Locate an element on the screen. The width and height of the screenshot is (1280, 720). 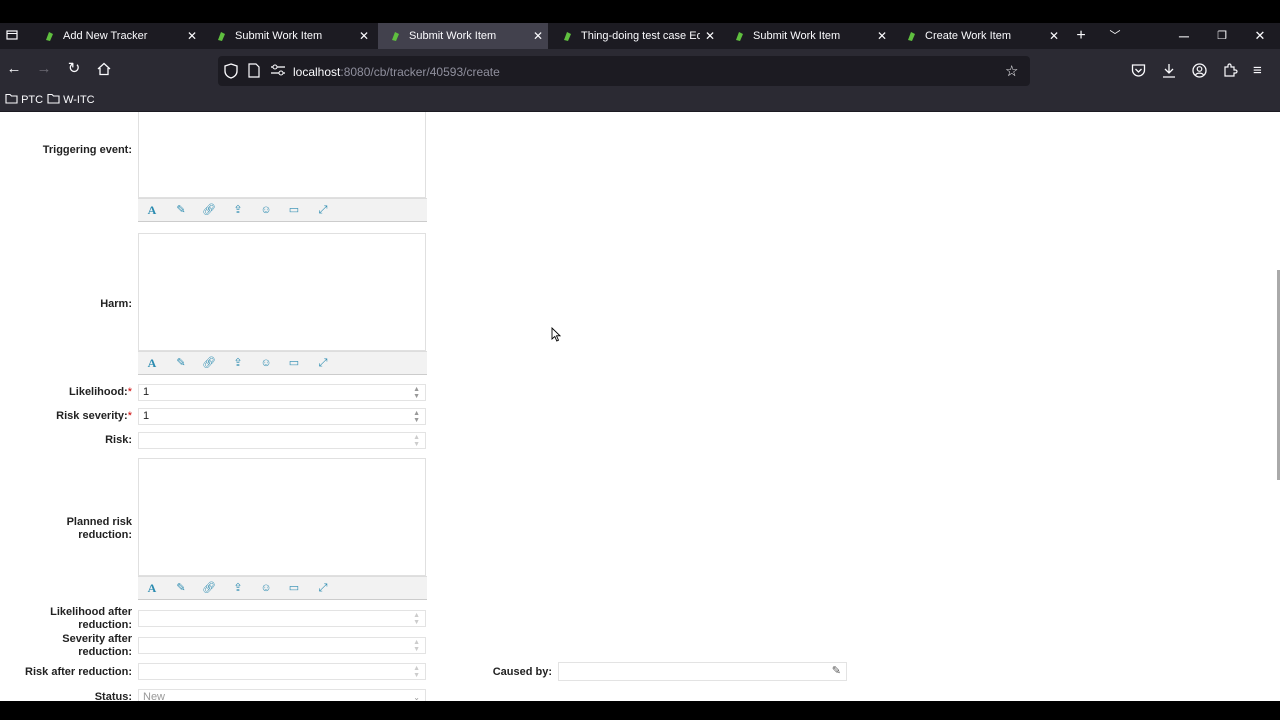
severity-after-reduction-input: ▲ ▼ is located at coordinates (282, 645).